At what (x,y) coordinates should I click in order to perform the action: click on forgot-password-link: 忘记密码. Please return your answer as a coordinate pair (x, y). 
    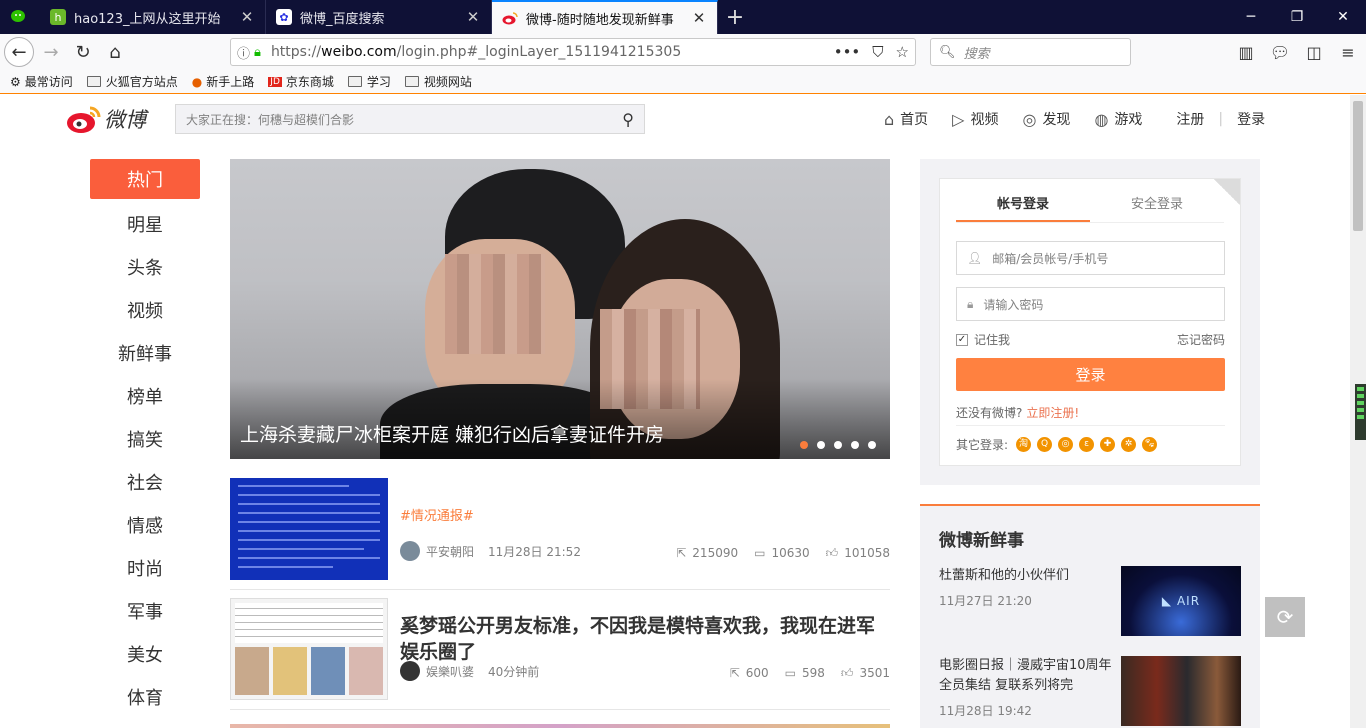
    Looking at the image, I should click on (1201, 339).